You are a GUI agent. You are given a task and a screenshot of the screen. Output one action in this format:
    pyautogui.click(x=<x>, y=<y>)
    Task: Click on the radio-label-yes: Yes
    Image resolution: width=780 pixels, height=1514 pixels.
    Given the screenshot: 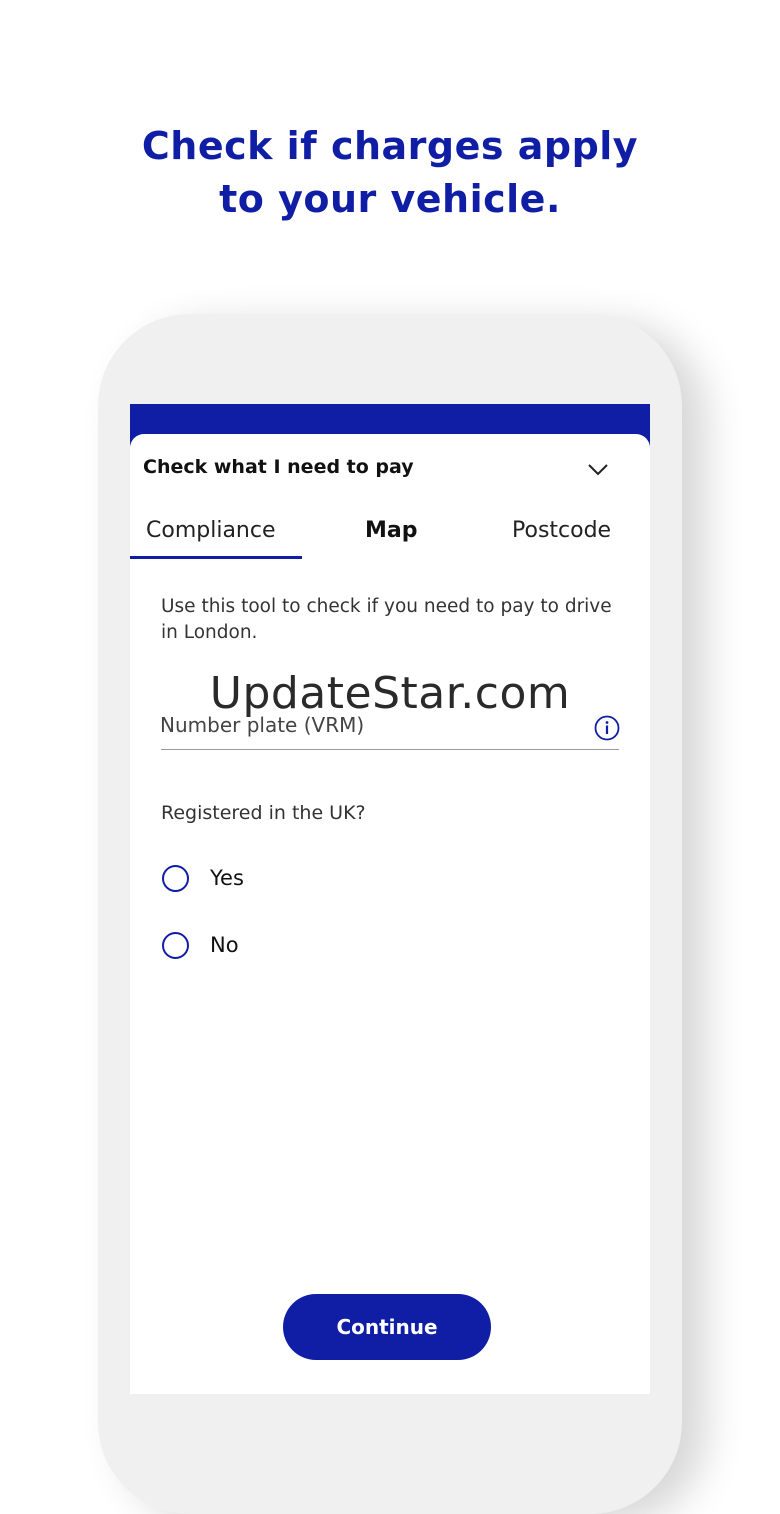 What is the action you would take?
    pyautogui.click(x=227, y=878)
    